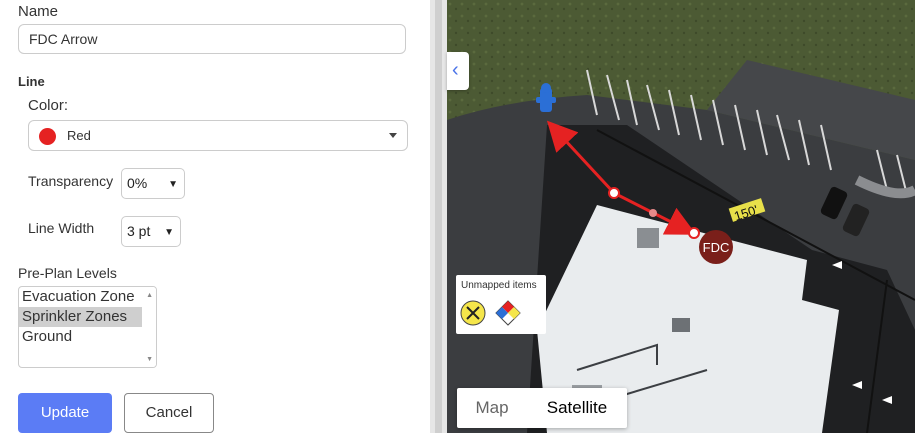 This screenshot has width=915, height=433. Describe the element at coordinates (47, 136) in the screenshot. I see `color-swatch` at that location.